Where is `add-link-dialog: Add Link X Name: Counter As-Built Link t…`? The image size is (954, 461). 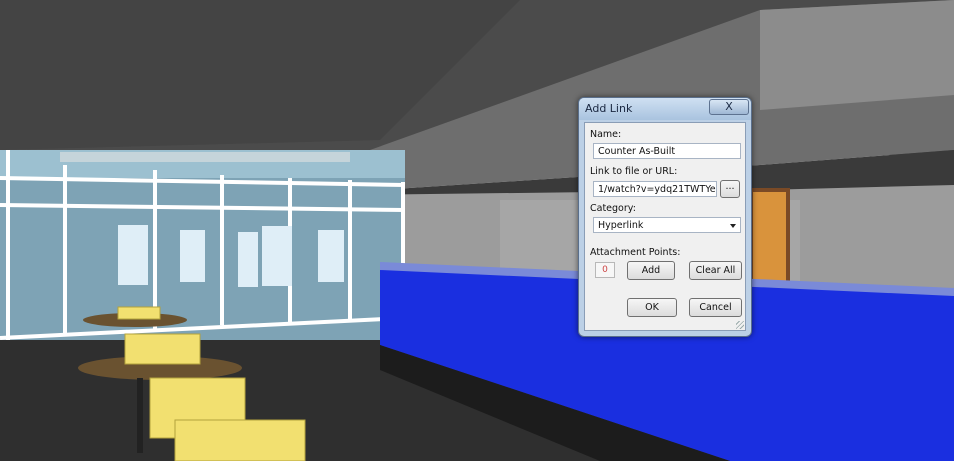
add-link-dialog: Add Link X Name: Counter As-Built Link t… is located at coordinates (665, 217).